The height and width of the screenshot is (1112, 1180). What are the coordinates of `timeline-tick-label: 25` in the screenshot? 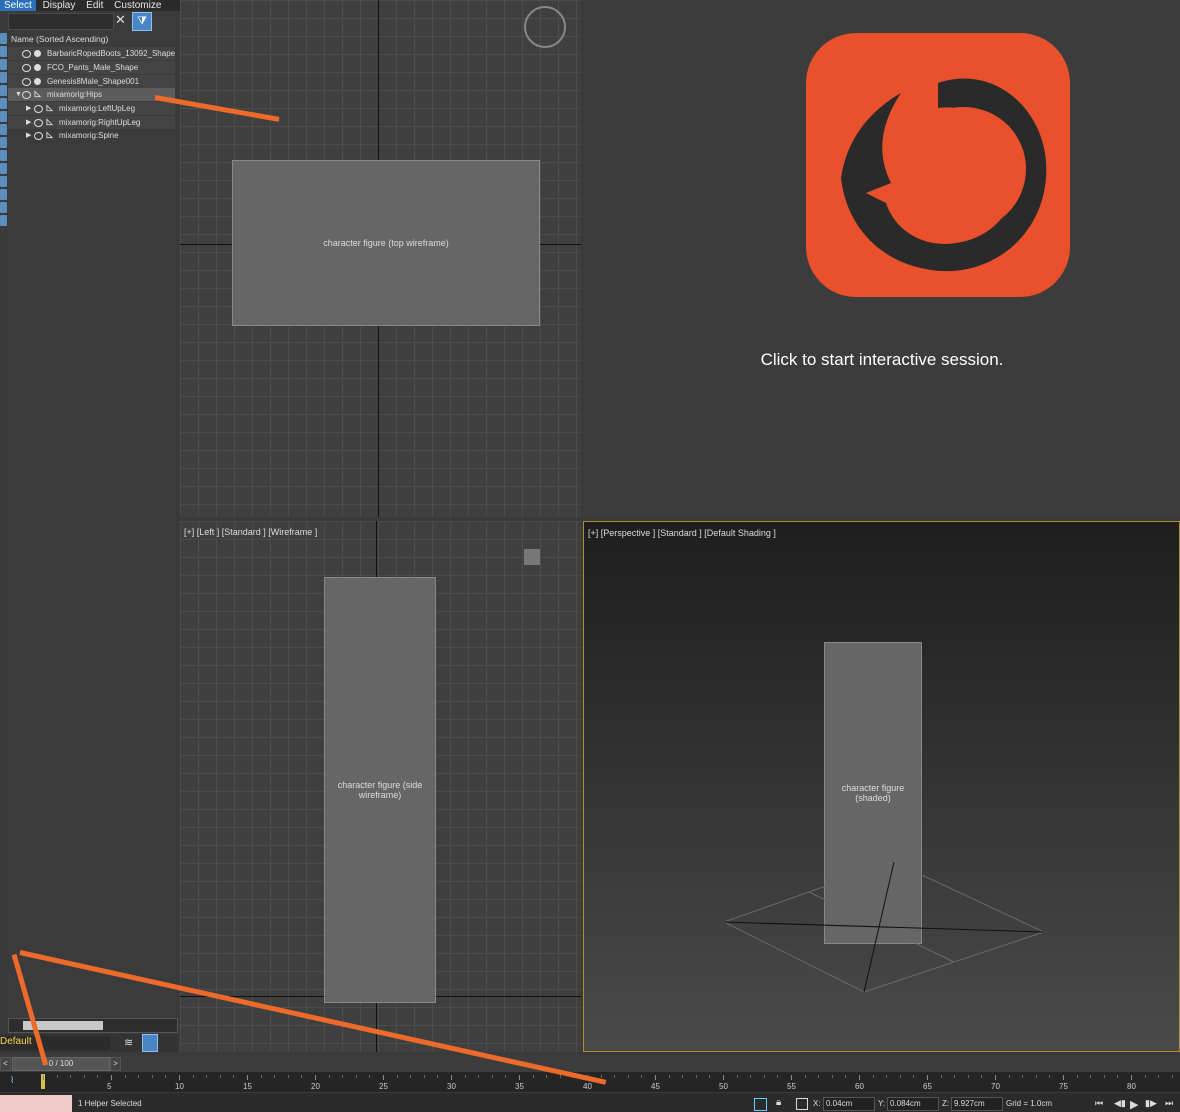 It's located at (383, 1086).